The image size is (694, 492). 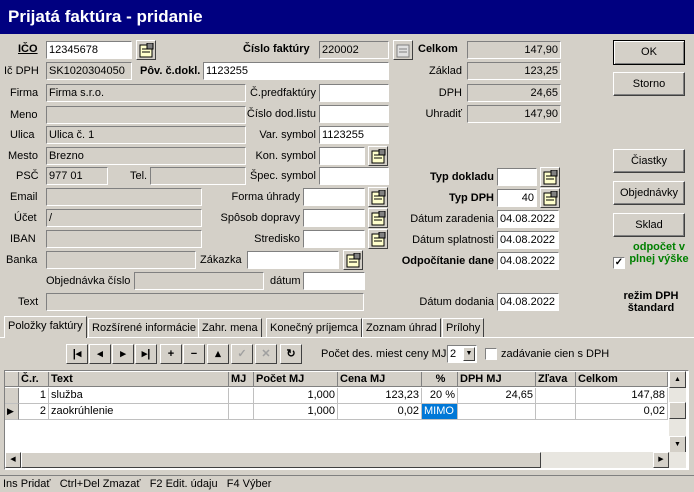 I want to click on typ-dokladu-lookup-button, so click(x=550, y=177).